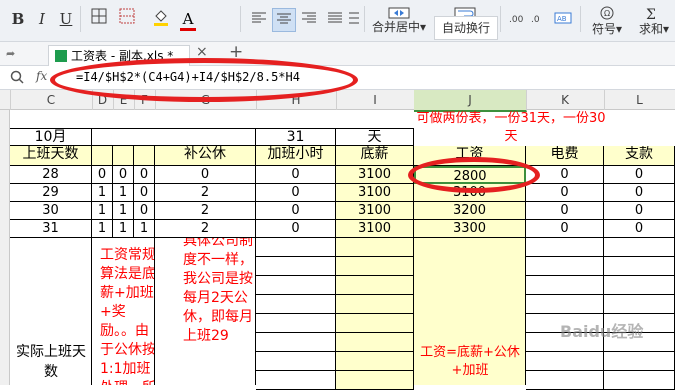 This screenshot has width=675, height=390. What do you see at coordinates (538, 19) in the screenshot?
I see `increase-decimal-icon: .0` at bounding box center [538, 19].